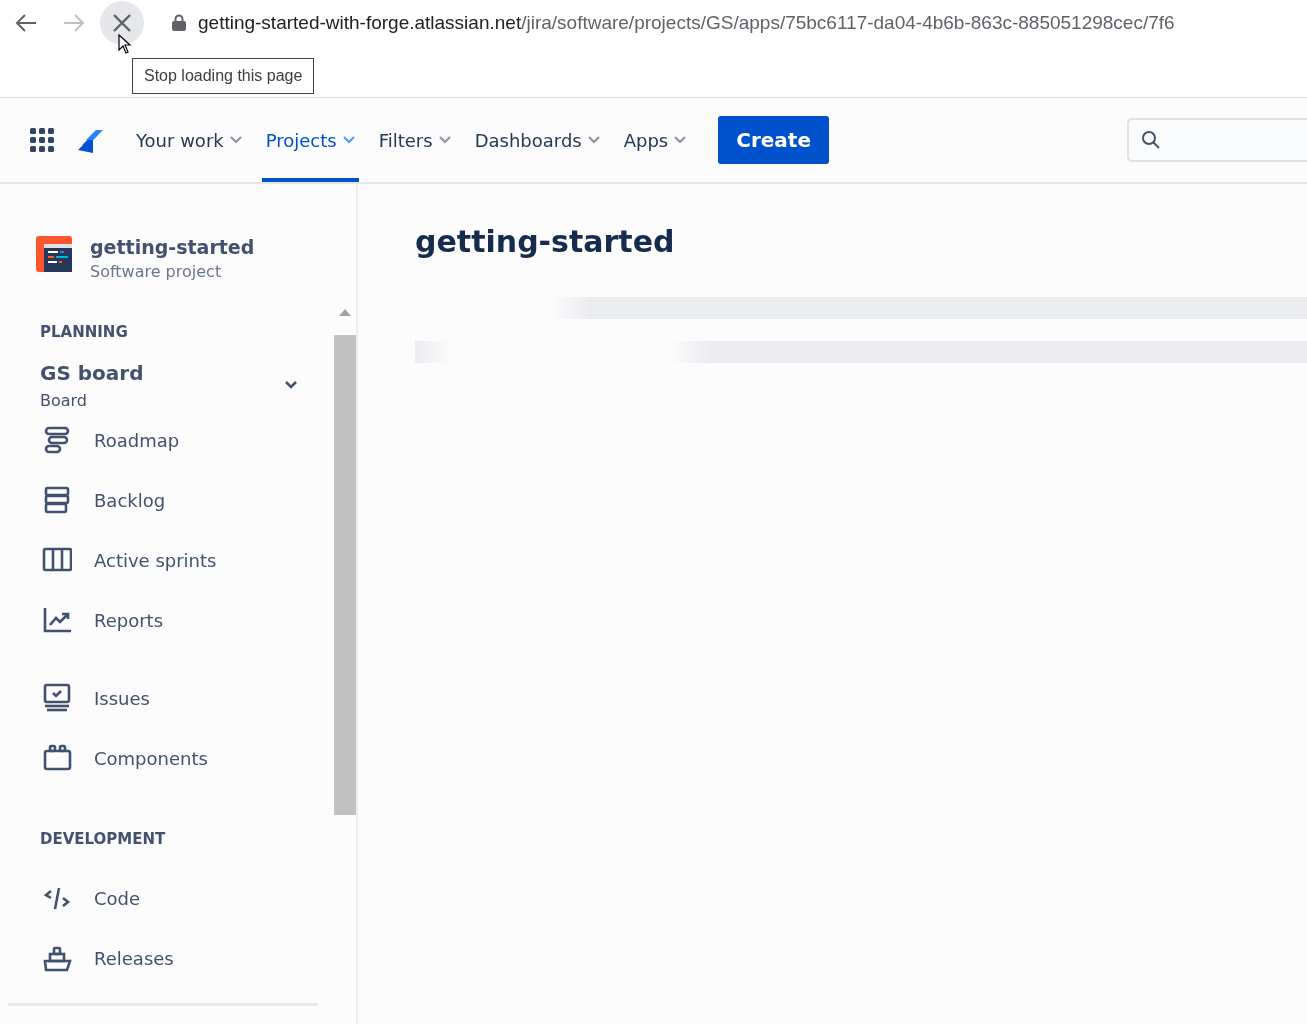 The width and height of the screenshot is (1307, 1024). What do you see at coordinates (345, 575) in the screenshot?
I see `scrollbar-thumb` at bounding box center [345, 575].